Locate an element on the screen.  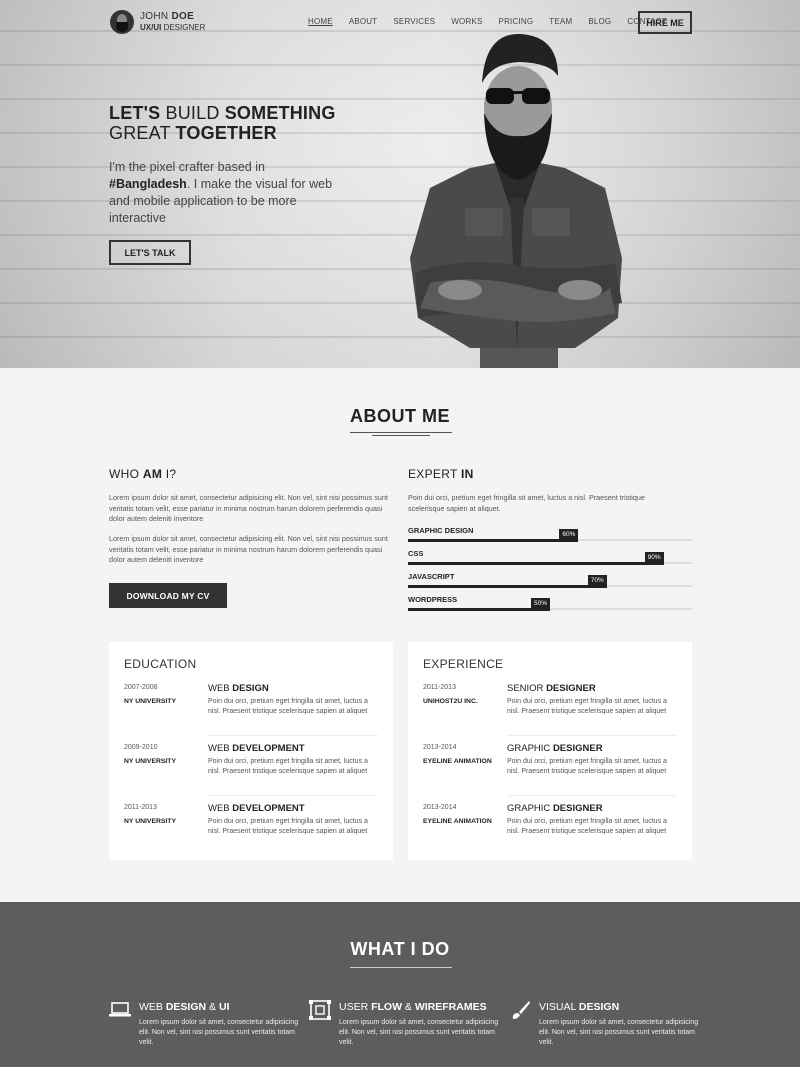
hero-headline: LET'S BUILD SOMETHING GREAT TOGETHER is located at coordinates (222, 123).